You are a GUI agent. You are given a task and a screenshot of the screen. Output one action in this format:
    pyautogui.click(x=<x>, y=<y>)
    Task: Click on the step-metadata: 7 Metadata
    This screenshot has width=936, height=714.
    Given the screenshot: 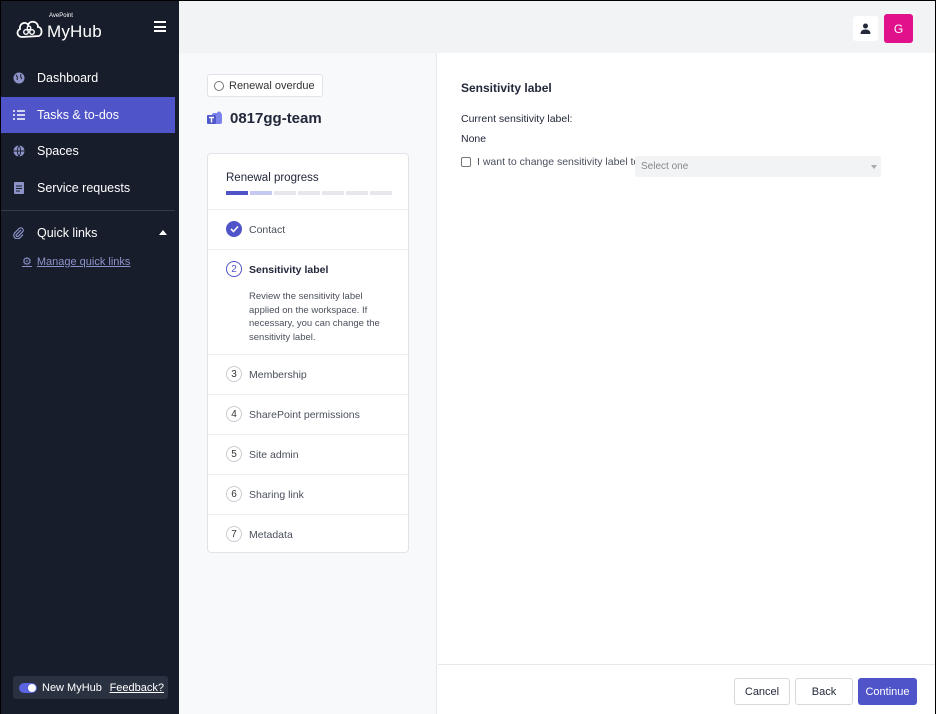 What is the action you would take?
    pyautogui.click(x=308, y=533)
    